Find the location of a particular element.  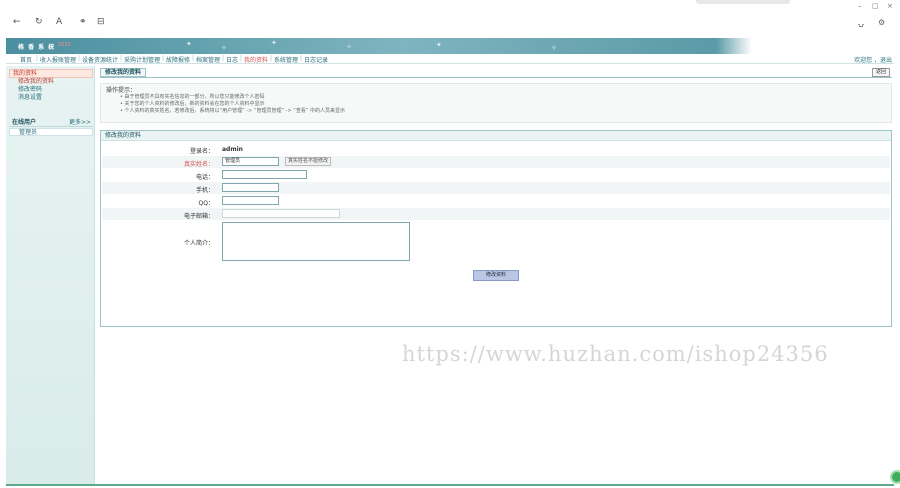

sidebar: 我的资料 修改我的资料 修改密码 消息设置 在线用户 更多>> 管理员 is located at coordinates (50, 275).